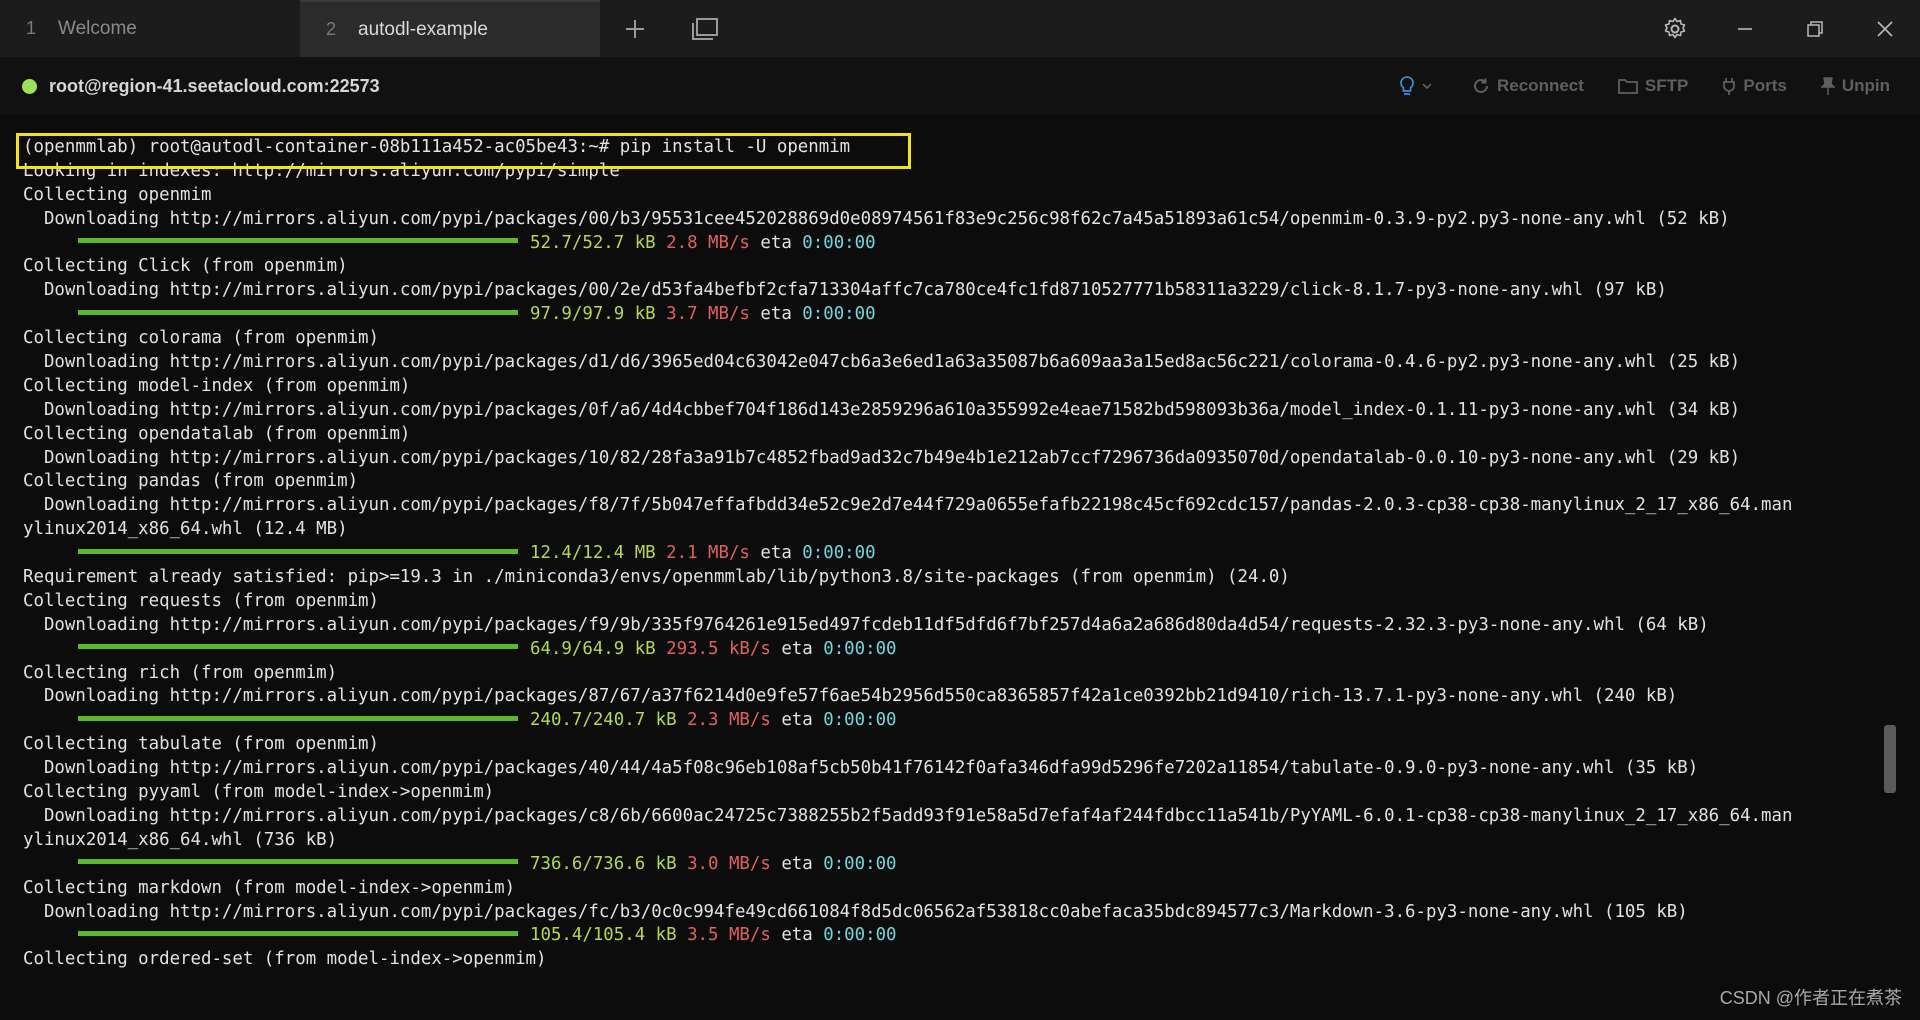 The image size is (1920, 1020). What do you see at coordinates (951, 721) in the screenshot?
I see `progress-line: 240.7/240.7 kB 2.3 MB/s eta 0:00:00` at bounding box center [951, 721].